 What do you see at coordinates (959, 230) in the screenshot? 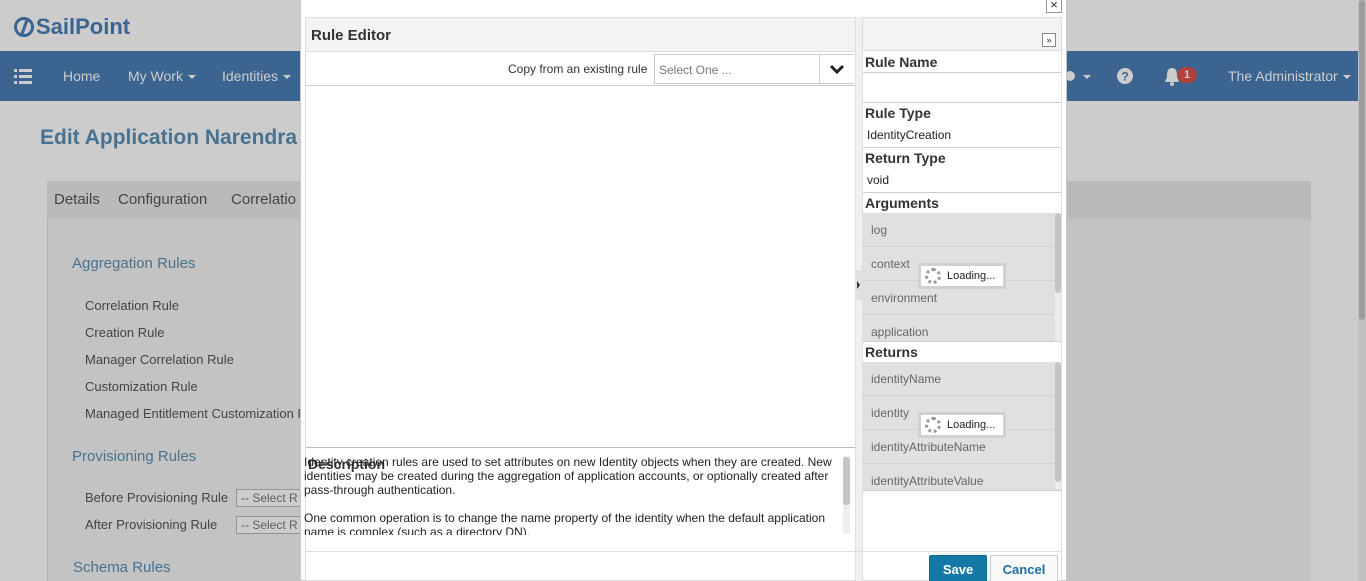
I see `list-item: log` at bounding box center [959, 230].